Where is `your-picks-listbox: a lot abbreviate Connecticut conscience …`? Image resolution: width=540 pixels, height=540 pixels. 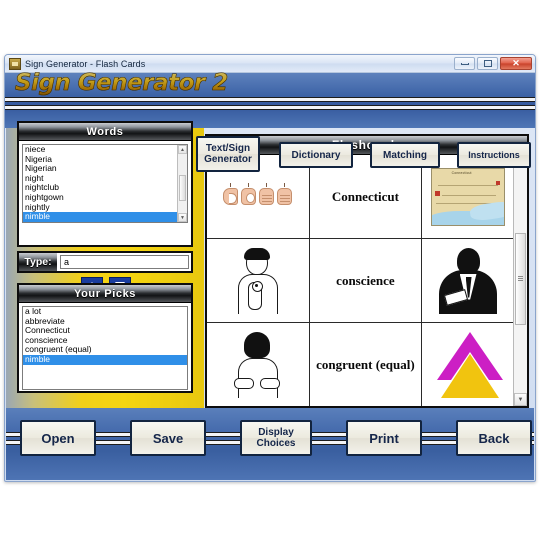
your-picks-listbox: a lot abbreviate Connecticut conscience … is located at coordinates (105, 348).